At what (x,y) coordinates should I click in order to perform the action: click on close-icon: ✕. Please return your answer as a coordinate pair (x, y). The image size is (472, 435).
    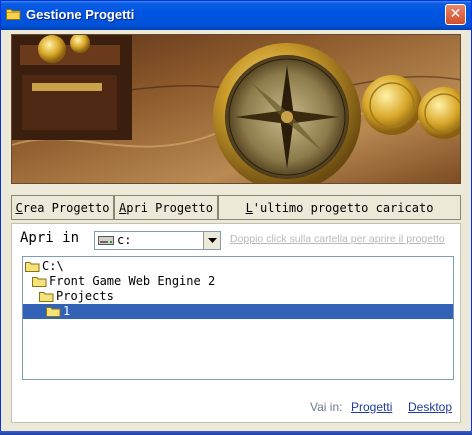
    Looking at the image, I should click on (455, 14).